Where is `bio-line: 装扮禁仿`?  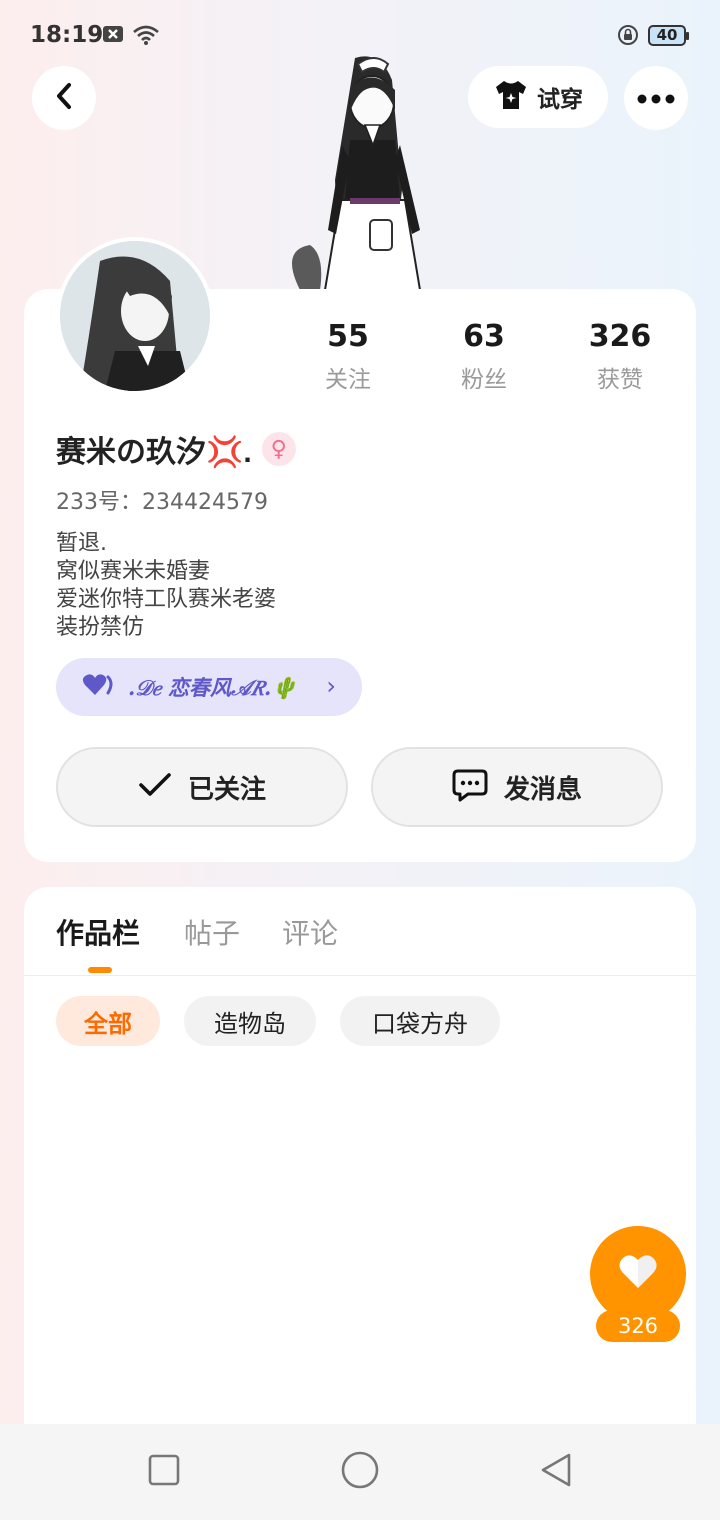
bio-line: 装扮禁仿 is located at coordinates (100, 627).